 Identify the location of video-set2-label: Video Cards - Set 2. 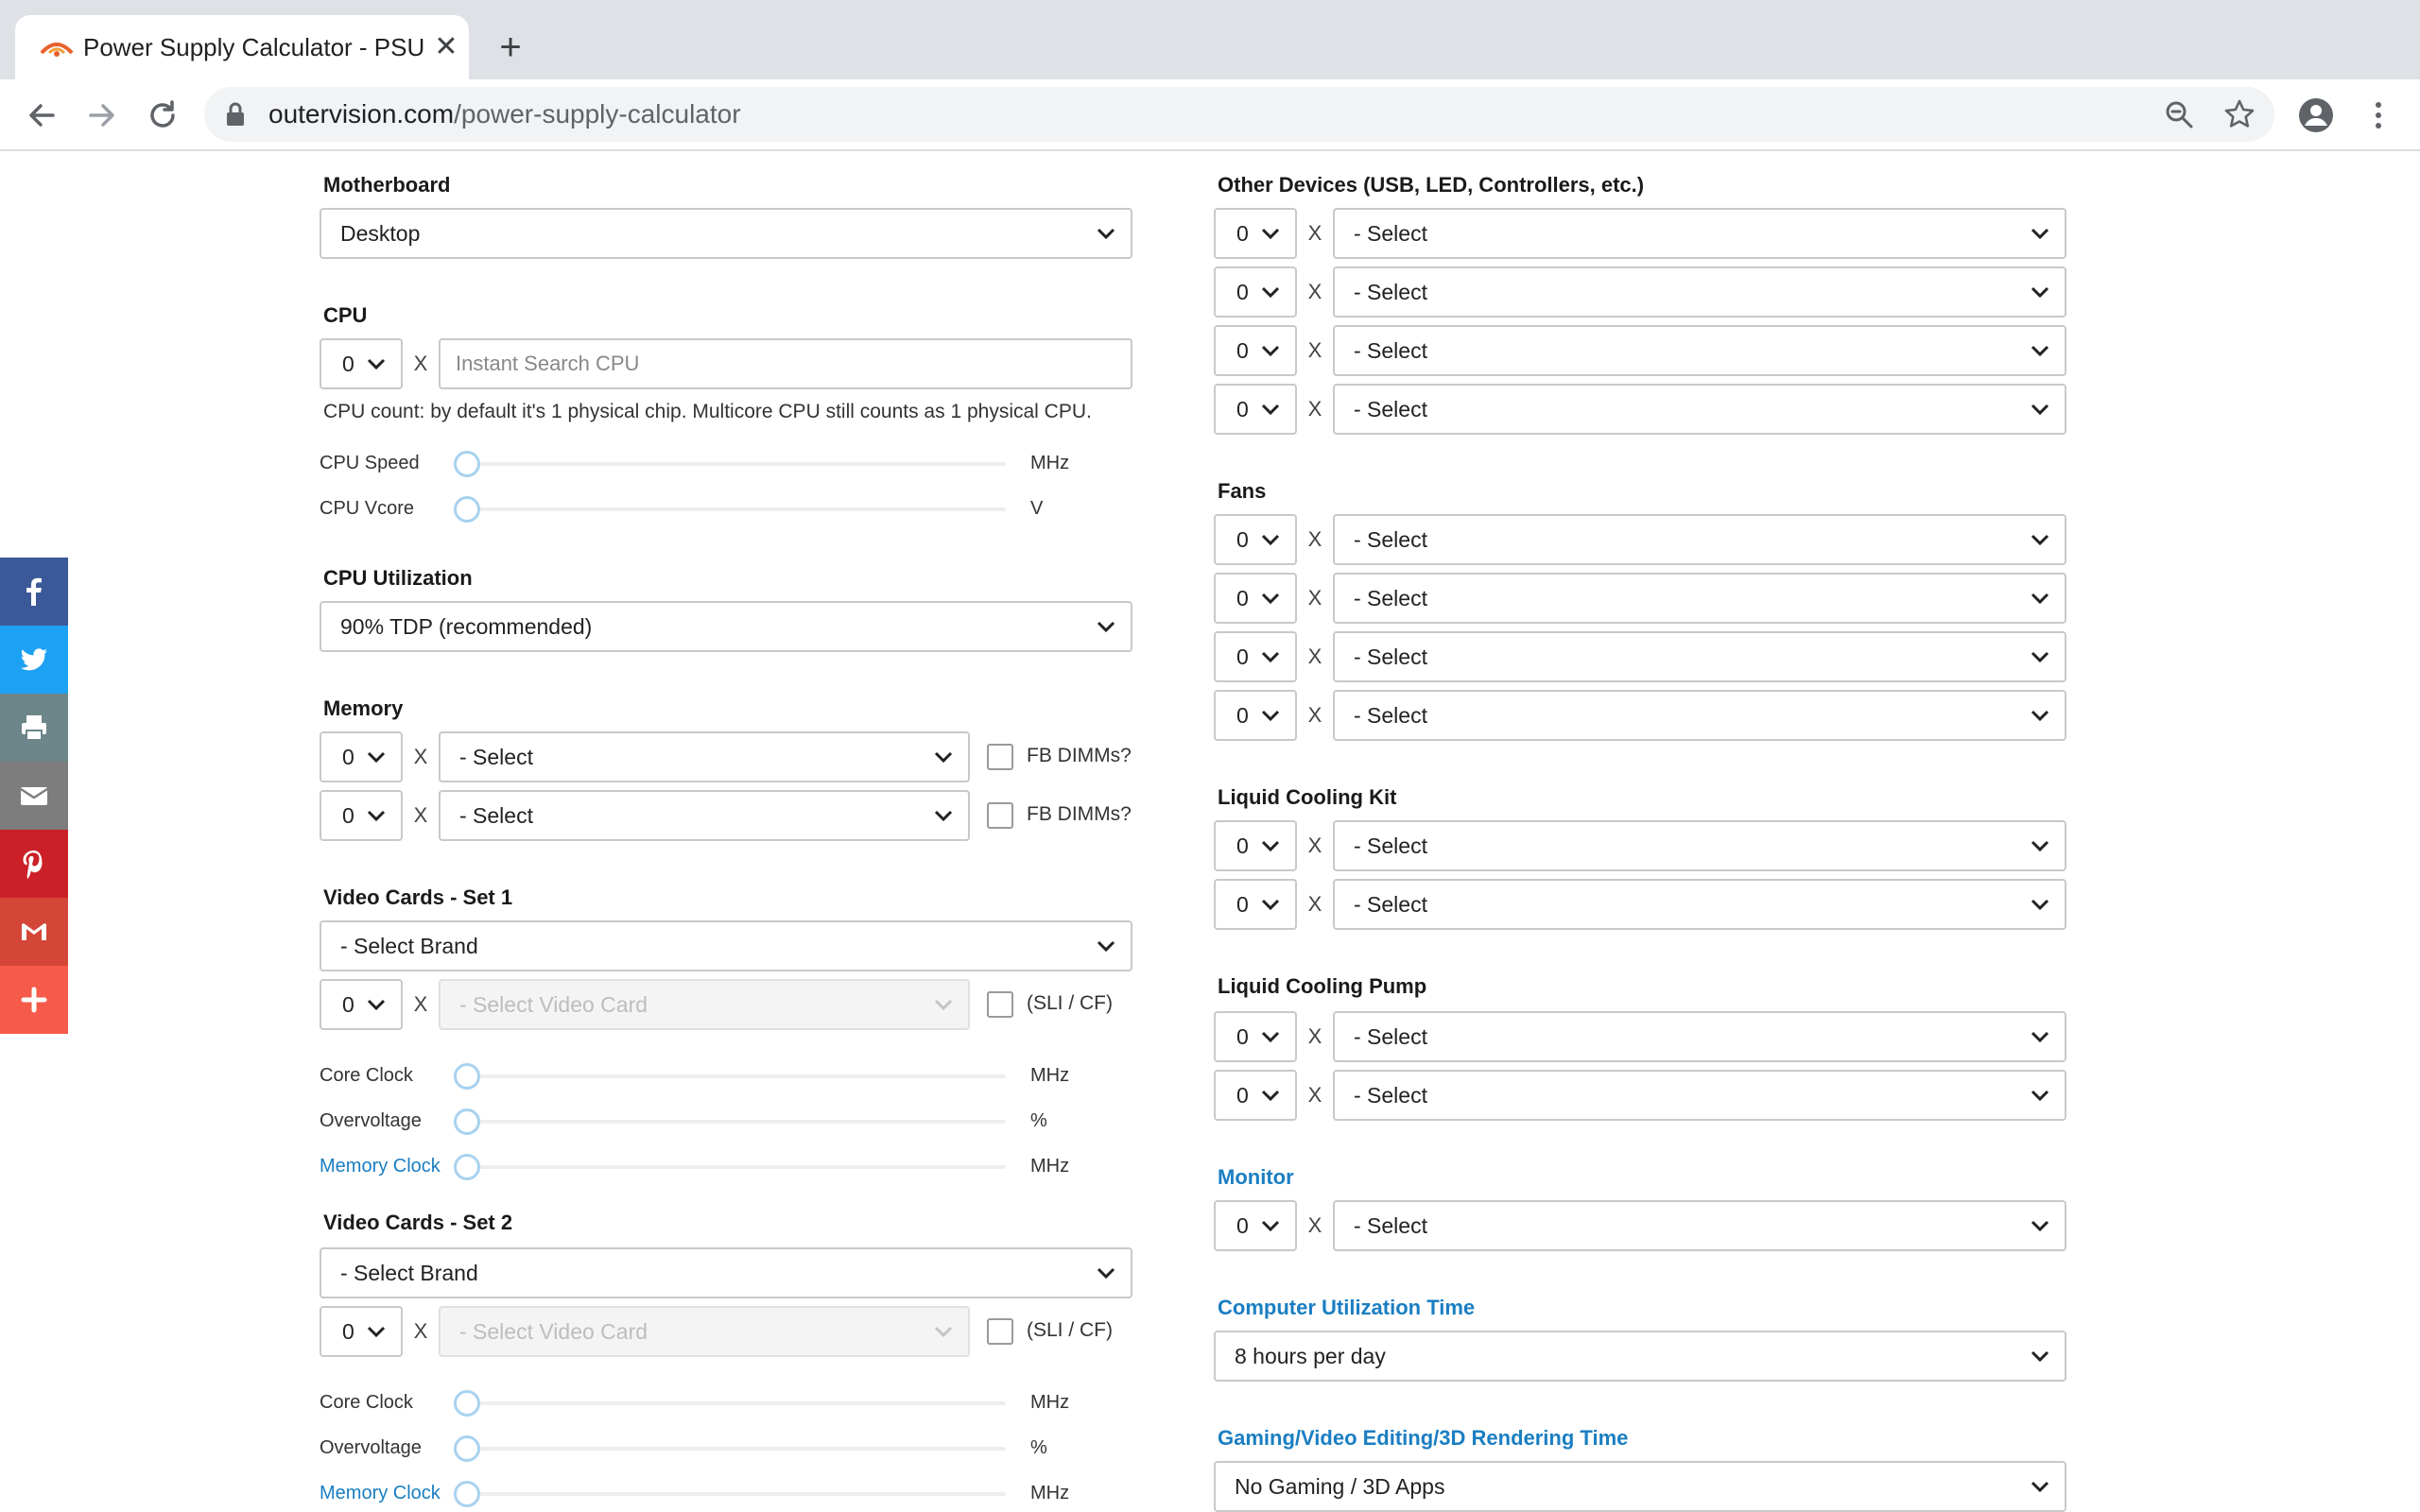
(418, 1222).